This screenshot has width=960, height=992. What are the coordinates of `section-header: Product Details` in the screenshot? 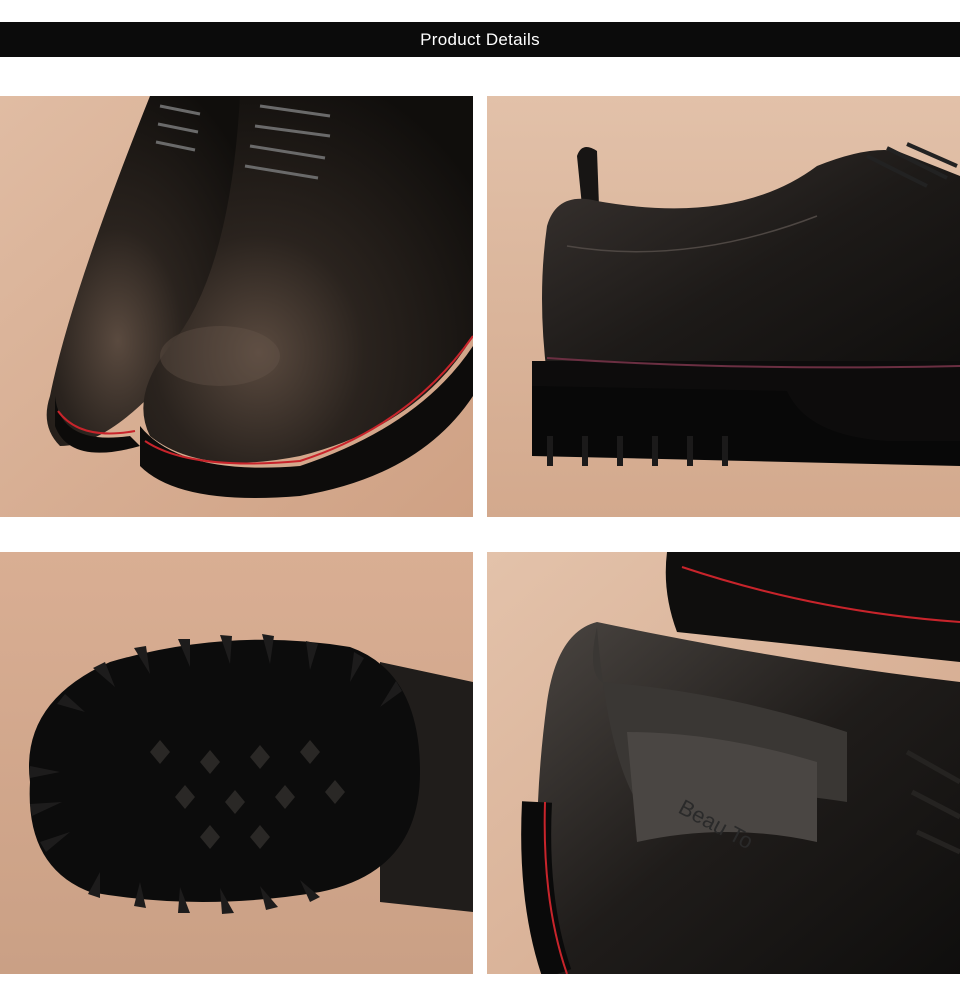 It's located at (480, 39).